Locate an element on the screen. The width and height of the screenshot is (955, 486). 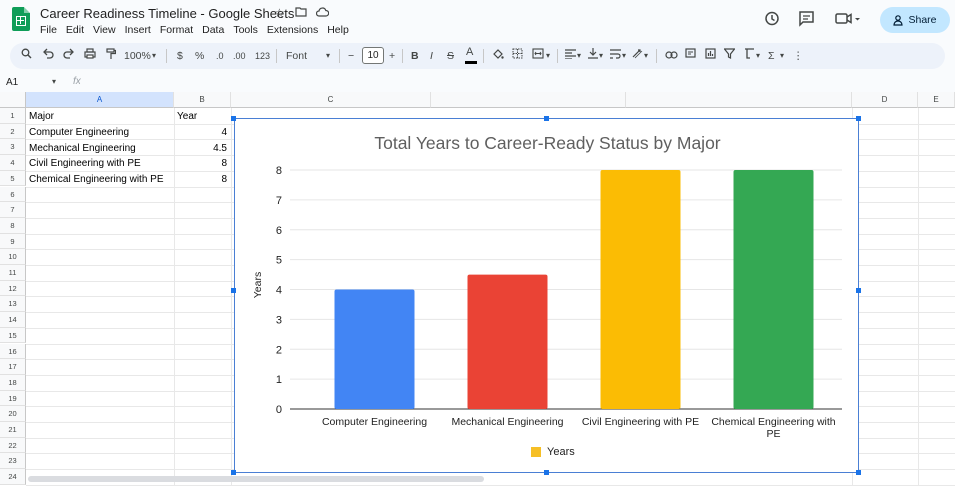
row-header-15: 15 is located at coordinates (13, 335).